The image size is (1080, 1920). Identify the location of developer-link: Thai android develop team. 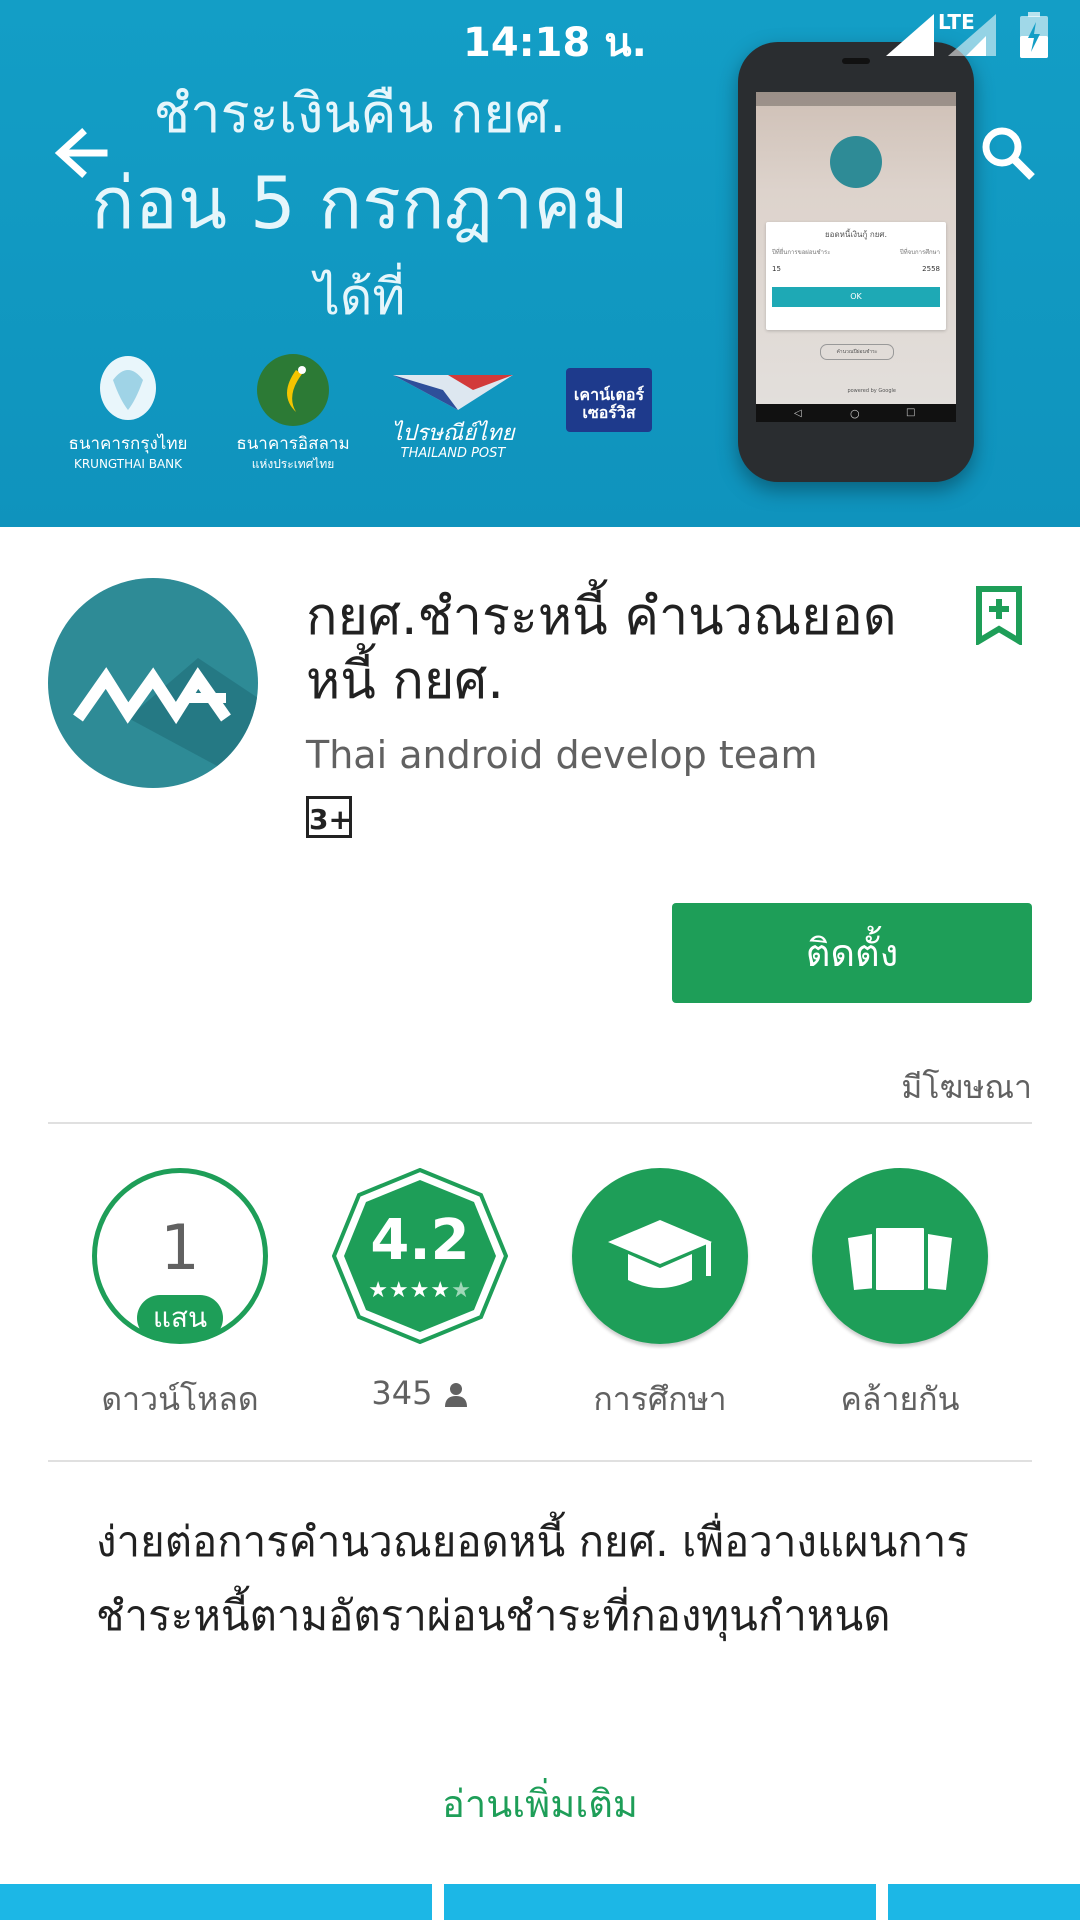
(561, 755).